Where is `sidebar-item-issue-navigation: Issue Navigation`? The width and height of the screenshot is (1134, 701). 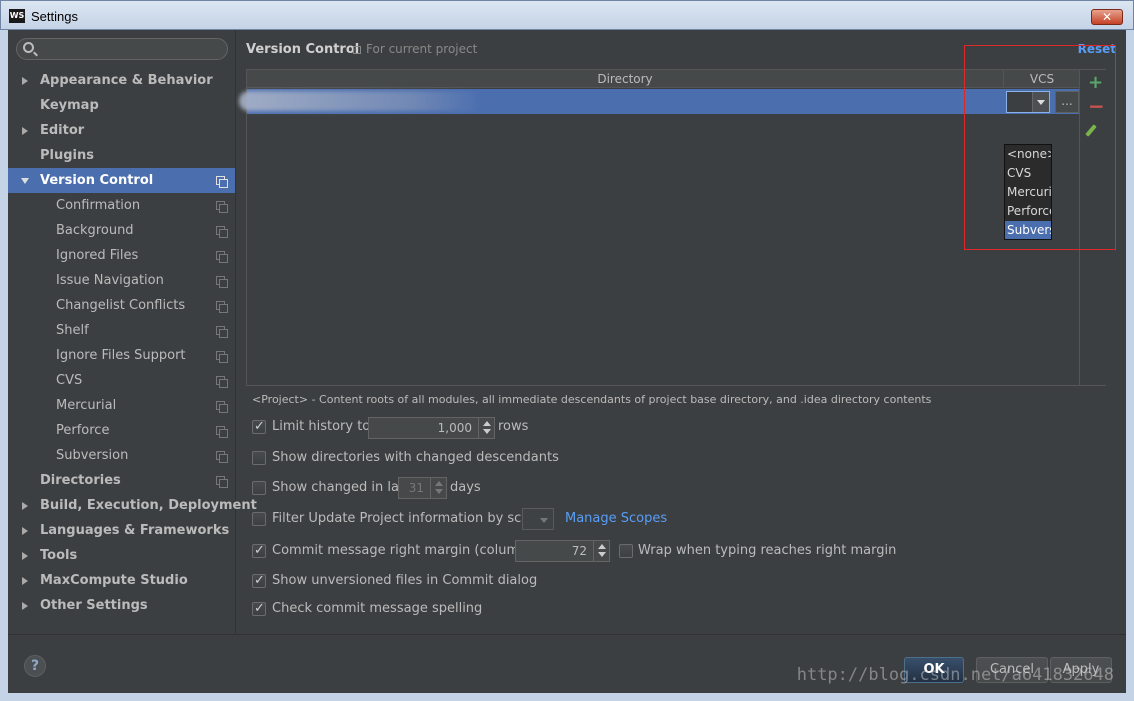 sidebar-item-issue-navigation: Issue Navigation is located at coordinates (121, 280).